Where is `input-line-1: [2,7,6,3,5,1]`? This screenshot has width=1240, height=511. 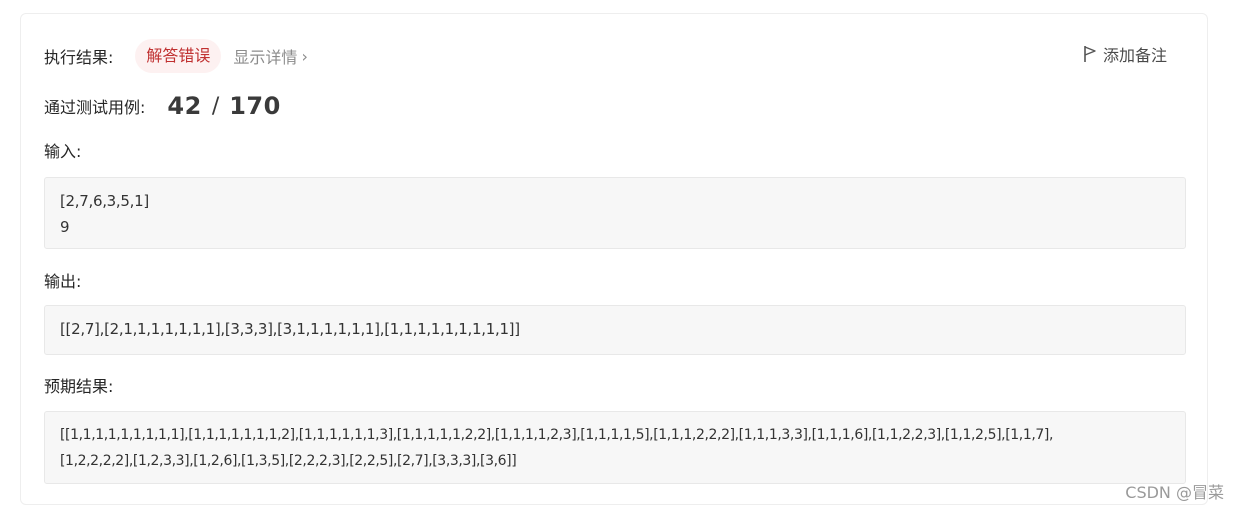
input-line-1: [2,7,6,3,5,1] is located at coordinates (104, 201).